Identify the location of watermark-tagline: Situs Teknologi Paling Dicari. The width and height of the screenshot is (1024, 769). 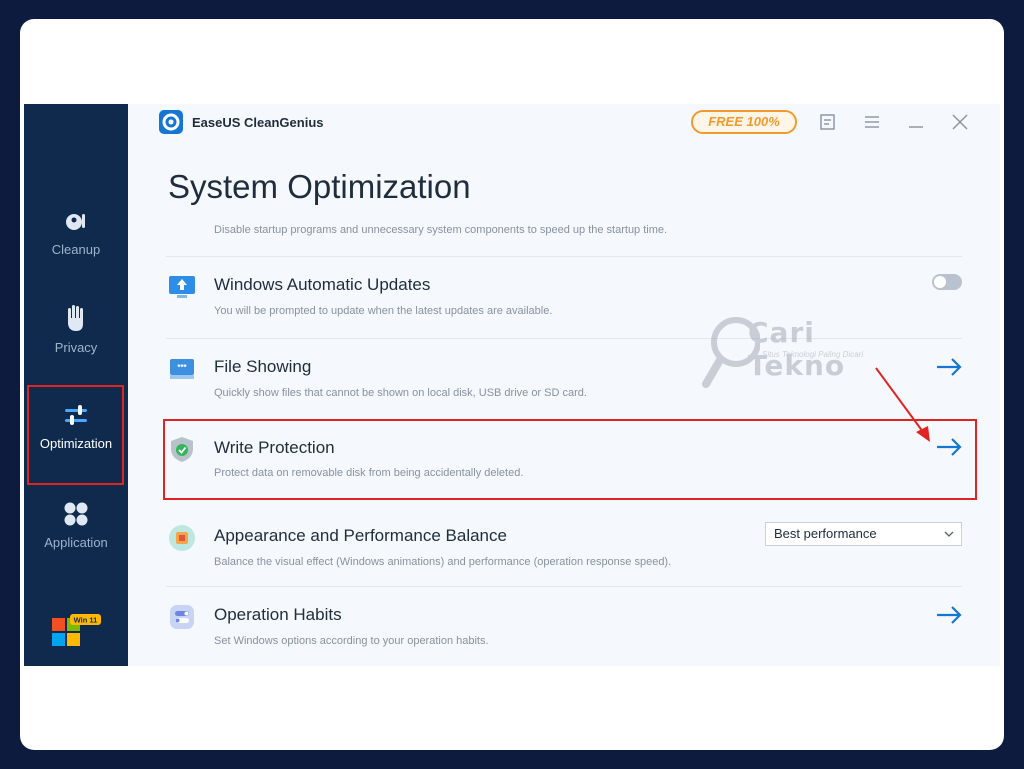
(813, 354).